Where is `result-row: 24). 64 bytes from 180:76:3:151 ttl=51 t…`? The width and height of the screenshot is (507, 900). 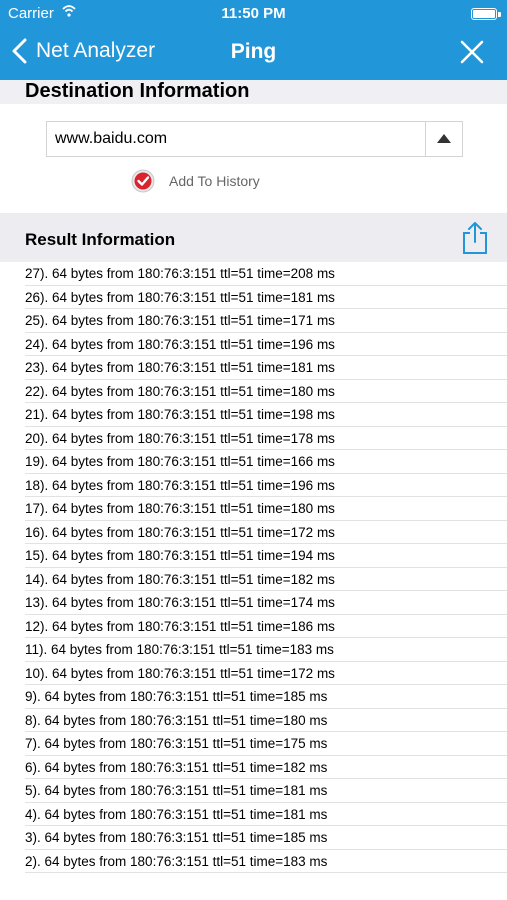 result-row: 24). 64 bytes from 180:76:3:151 ttl=51 t… is located at coordinates (266, 344).